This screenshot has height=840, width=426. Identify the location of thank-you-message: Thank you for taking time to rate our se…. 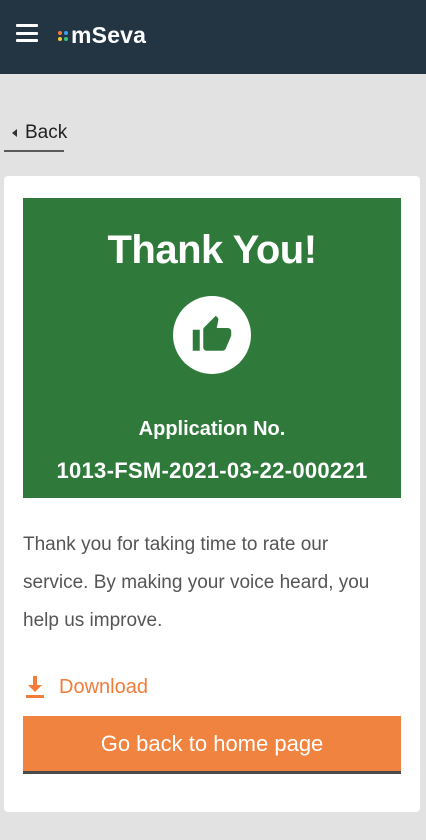
(196, 582).